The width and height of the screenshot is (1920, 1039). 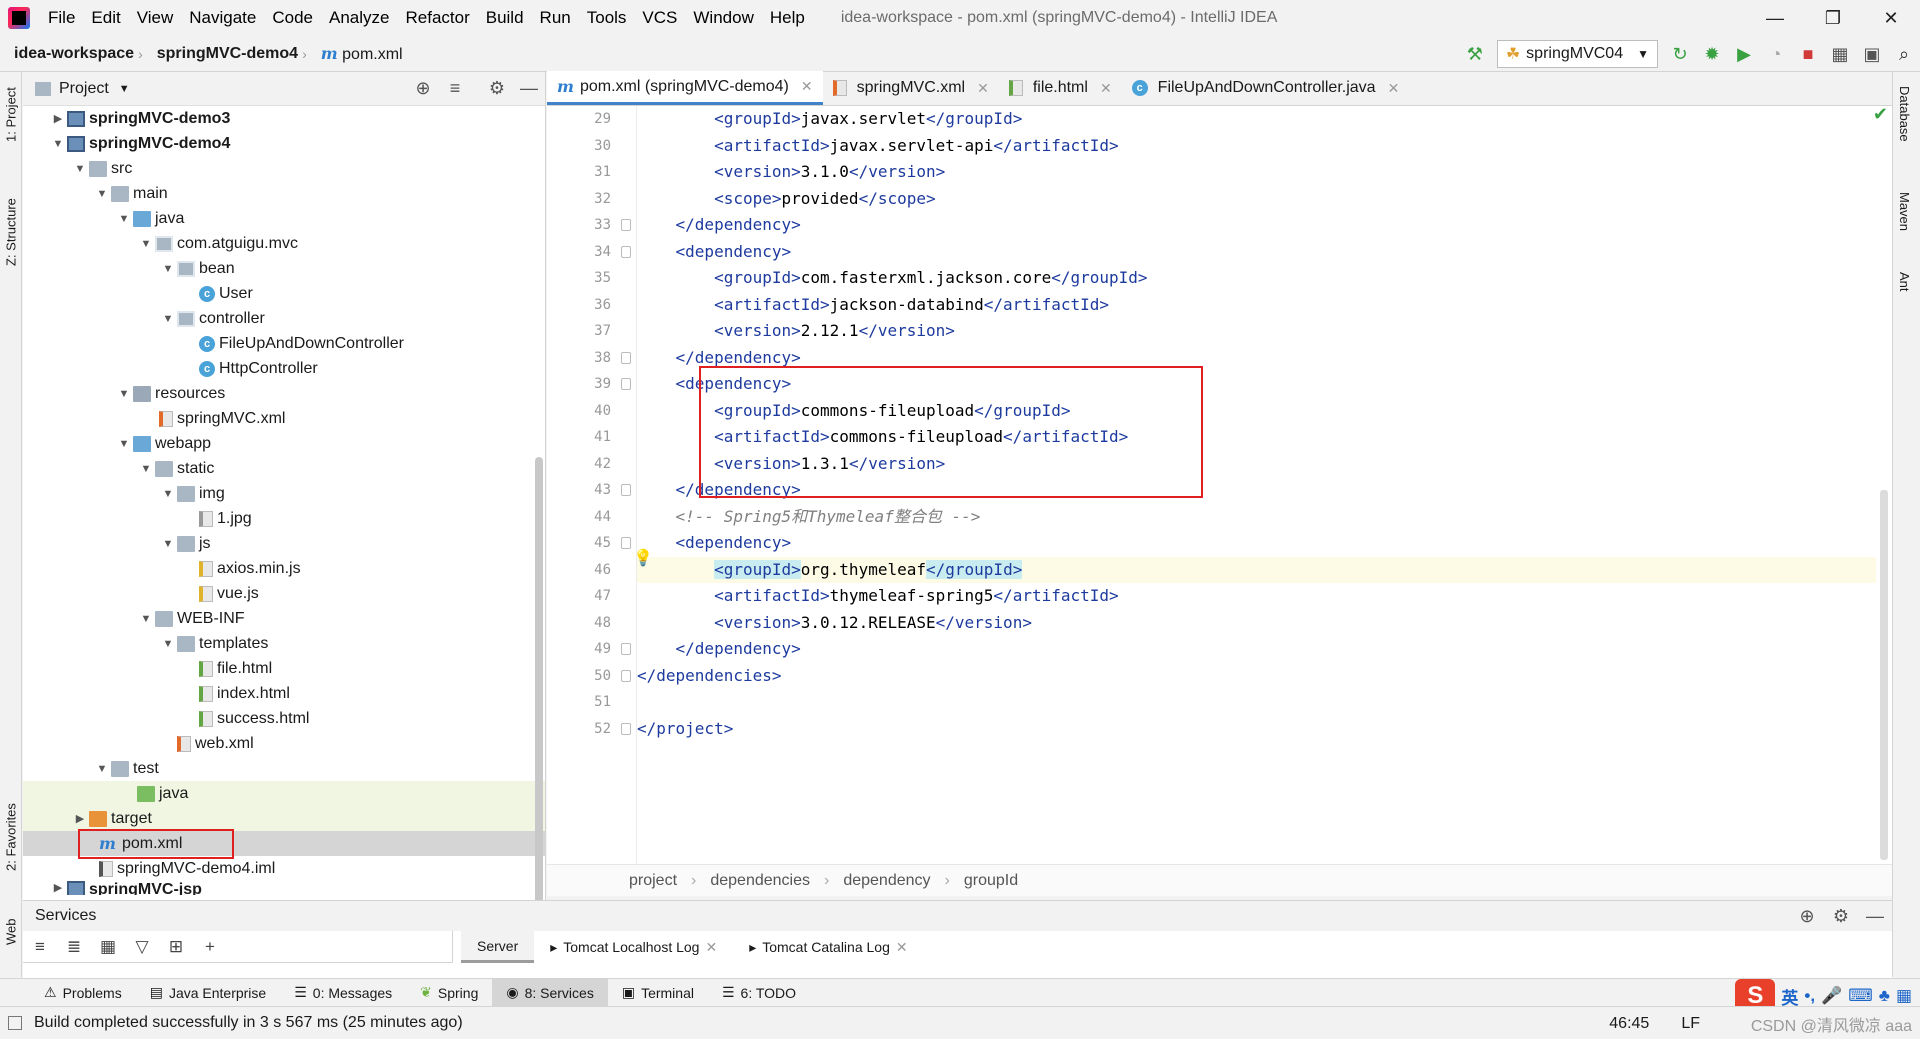 What do you see at coordinates (284, 793) in the screenshot?
I see `tree-item: java` at bounding box center [284, 793].